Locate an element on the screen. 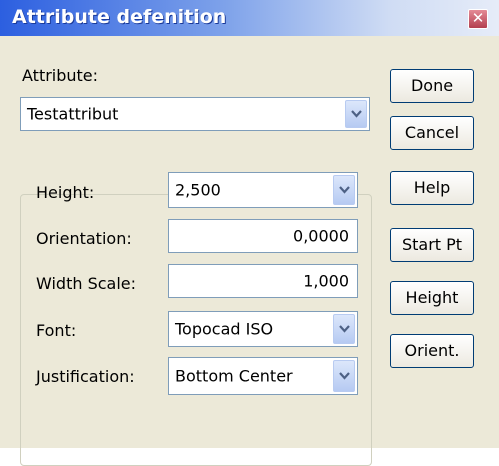  height-button: Height is located at coordinates (432, 298).